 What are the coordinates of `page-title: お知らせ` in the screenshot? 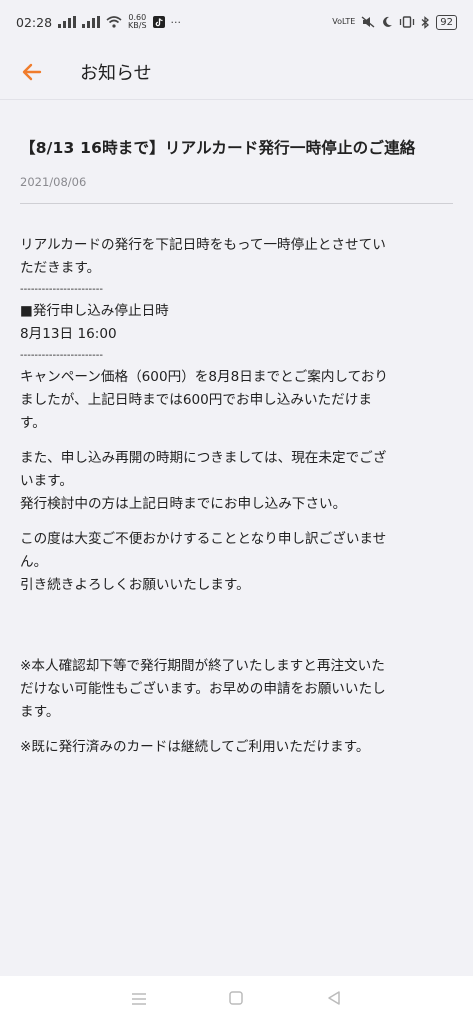 It's located at (116, 73).